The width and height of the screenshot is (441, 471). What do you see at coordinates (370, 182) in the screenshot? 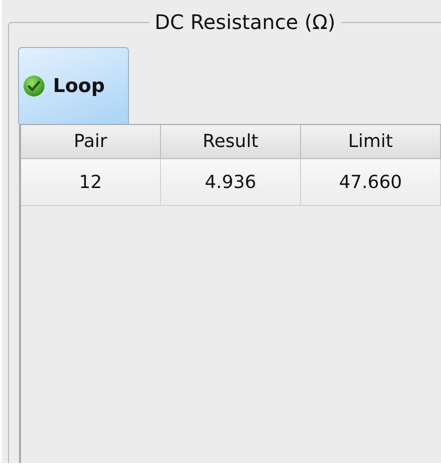
I see `table-cell: 47.660` at bounding box center [370, 182].